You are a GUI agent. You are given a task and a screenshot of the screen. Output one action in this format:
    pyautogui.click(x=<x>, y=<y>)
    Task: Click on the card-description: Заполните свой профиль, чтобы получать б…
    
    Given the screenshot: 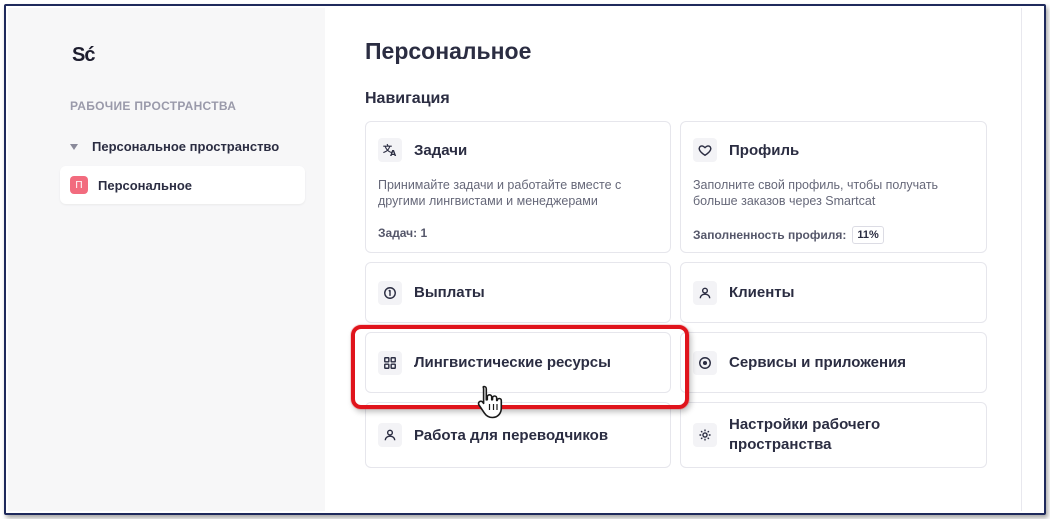 What is the action you would take?
    pyautogui.click(x=816, y=193)
    